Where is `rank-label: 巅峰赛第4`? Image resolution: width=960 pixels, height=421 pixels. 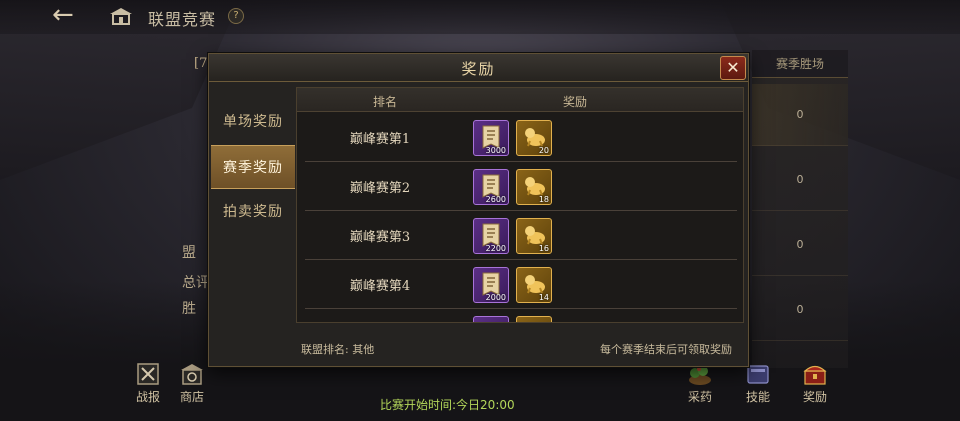 rank-label: 巅峰赛第4 is located at coordinates (380, 286).